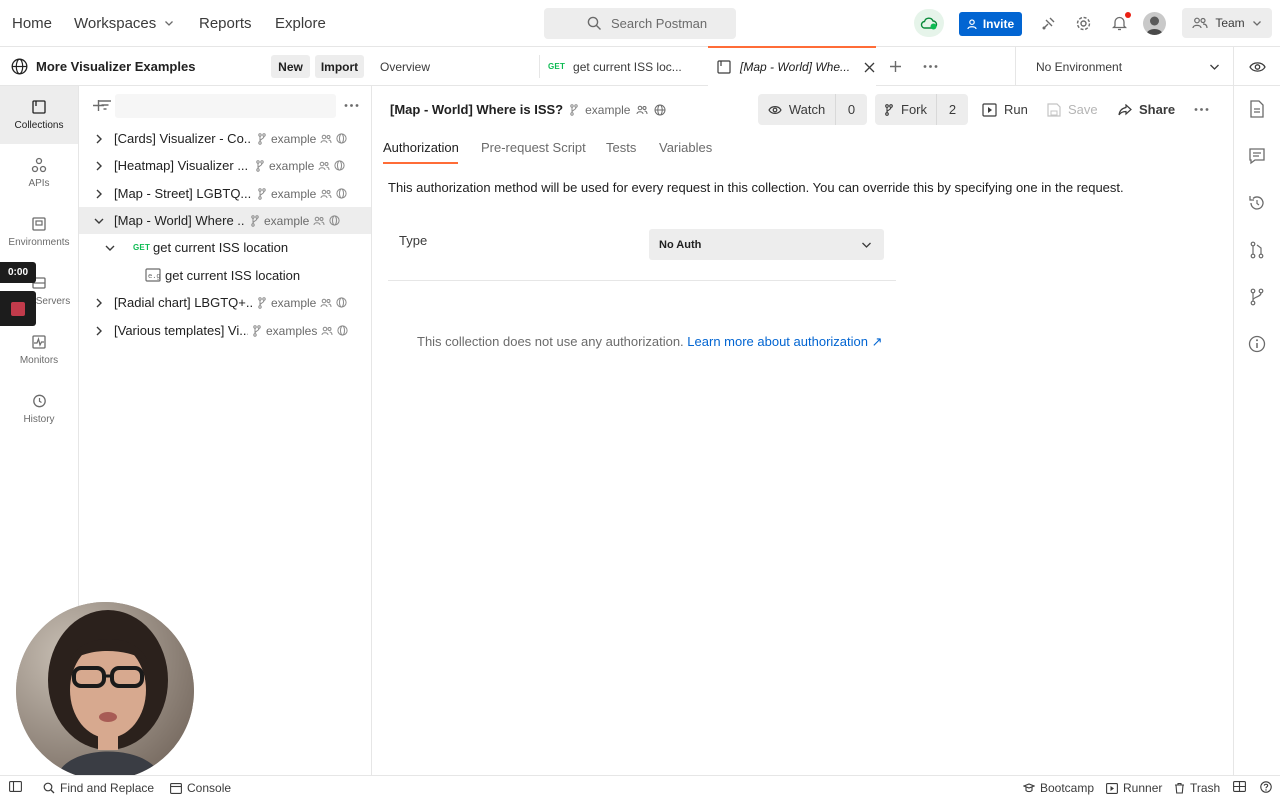 Image resolution: width=1280 pixels, height=800 pixels. Describe the element at coordinates (326, 302) in the screenshot. I see `team-icon` at that location.